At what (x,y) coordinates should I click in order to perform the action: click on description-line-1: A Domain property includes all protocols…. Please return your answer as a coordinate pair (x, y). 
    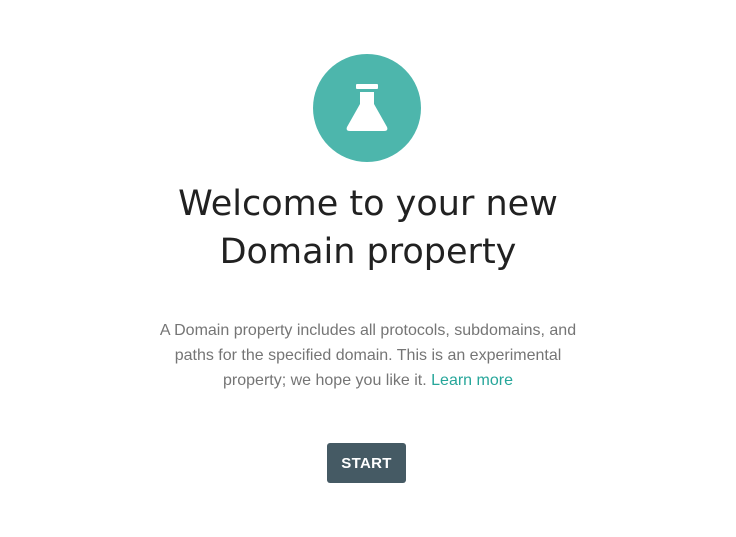
    Looking at the image, I should click on (368, 330).